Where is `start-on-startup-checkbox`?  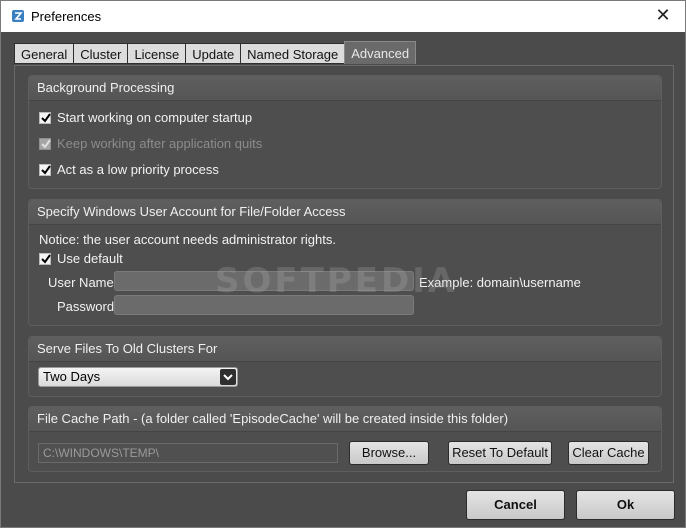
start-on-startup-checkbox is located at coordinates (45, 118).